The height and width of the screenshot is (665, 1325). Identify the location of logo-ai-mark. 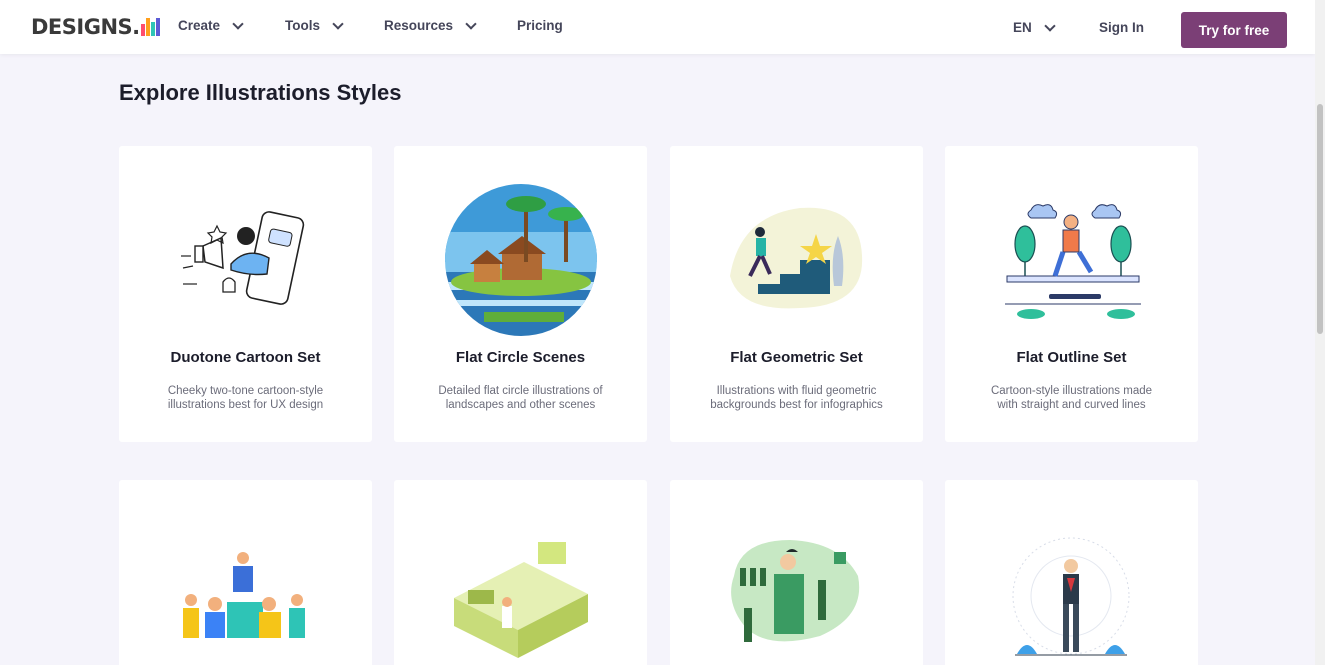
(150, 27).